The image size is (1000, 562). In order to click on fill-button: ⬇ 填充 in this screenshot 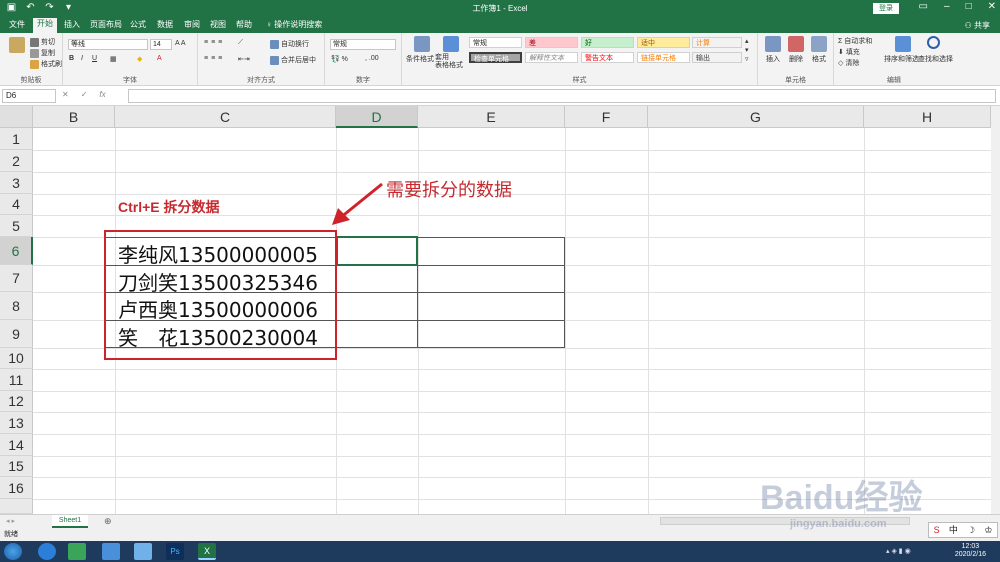, I will do `click(849, 52)`.